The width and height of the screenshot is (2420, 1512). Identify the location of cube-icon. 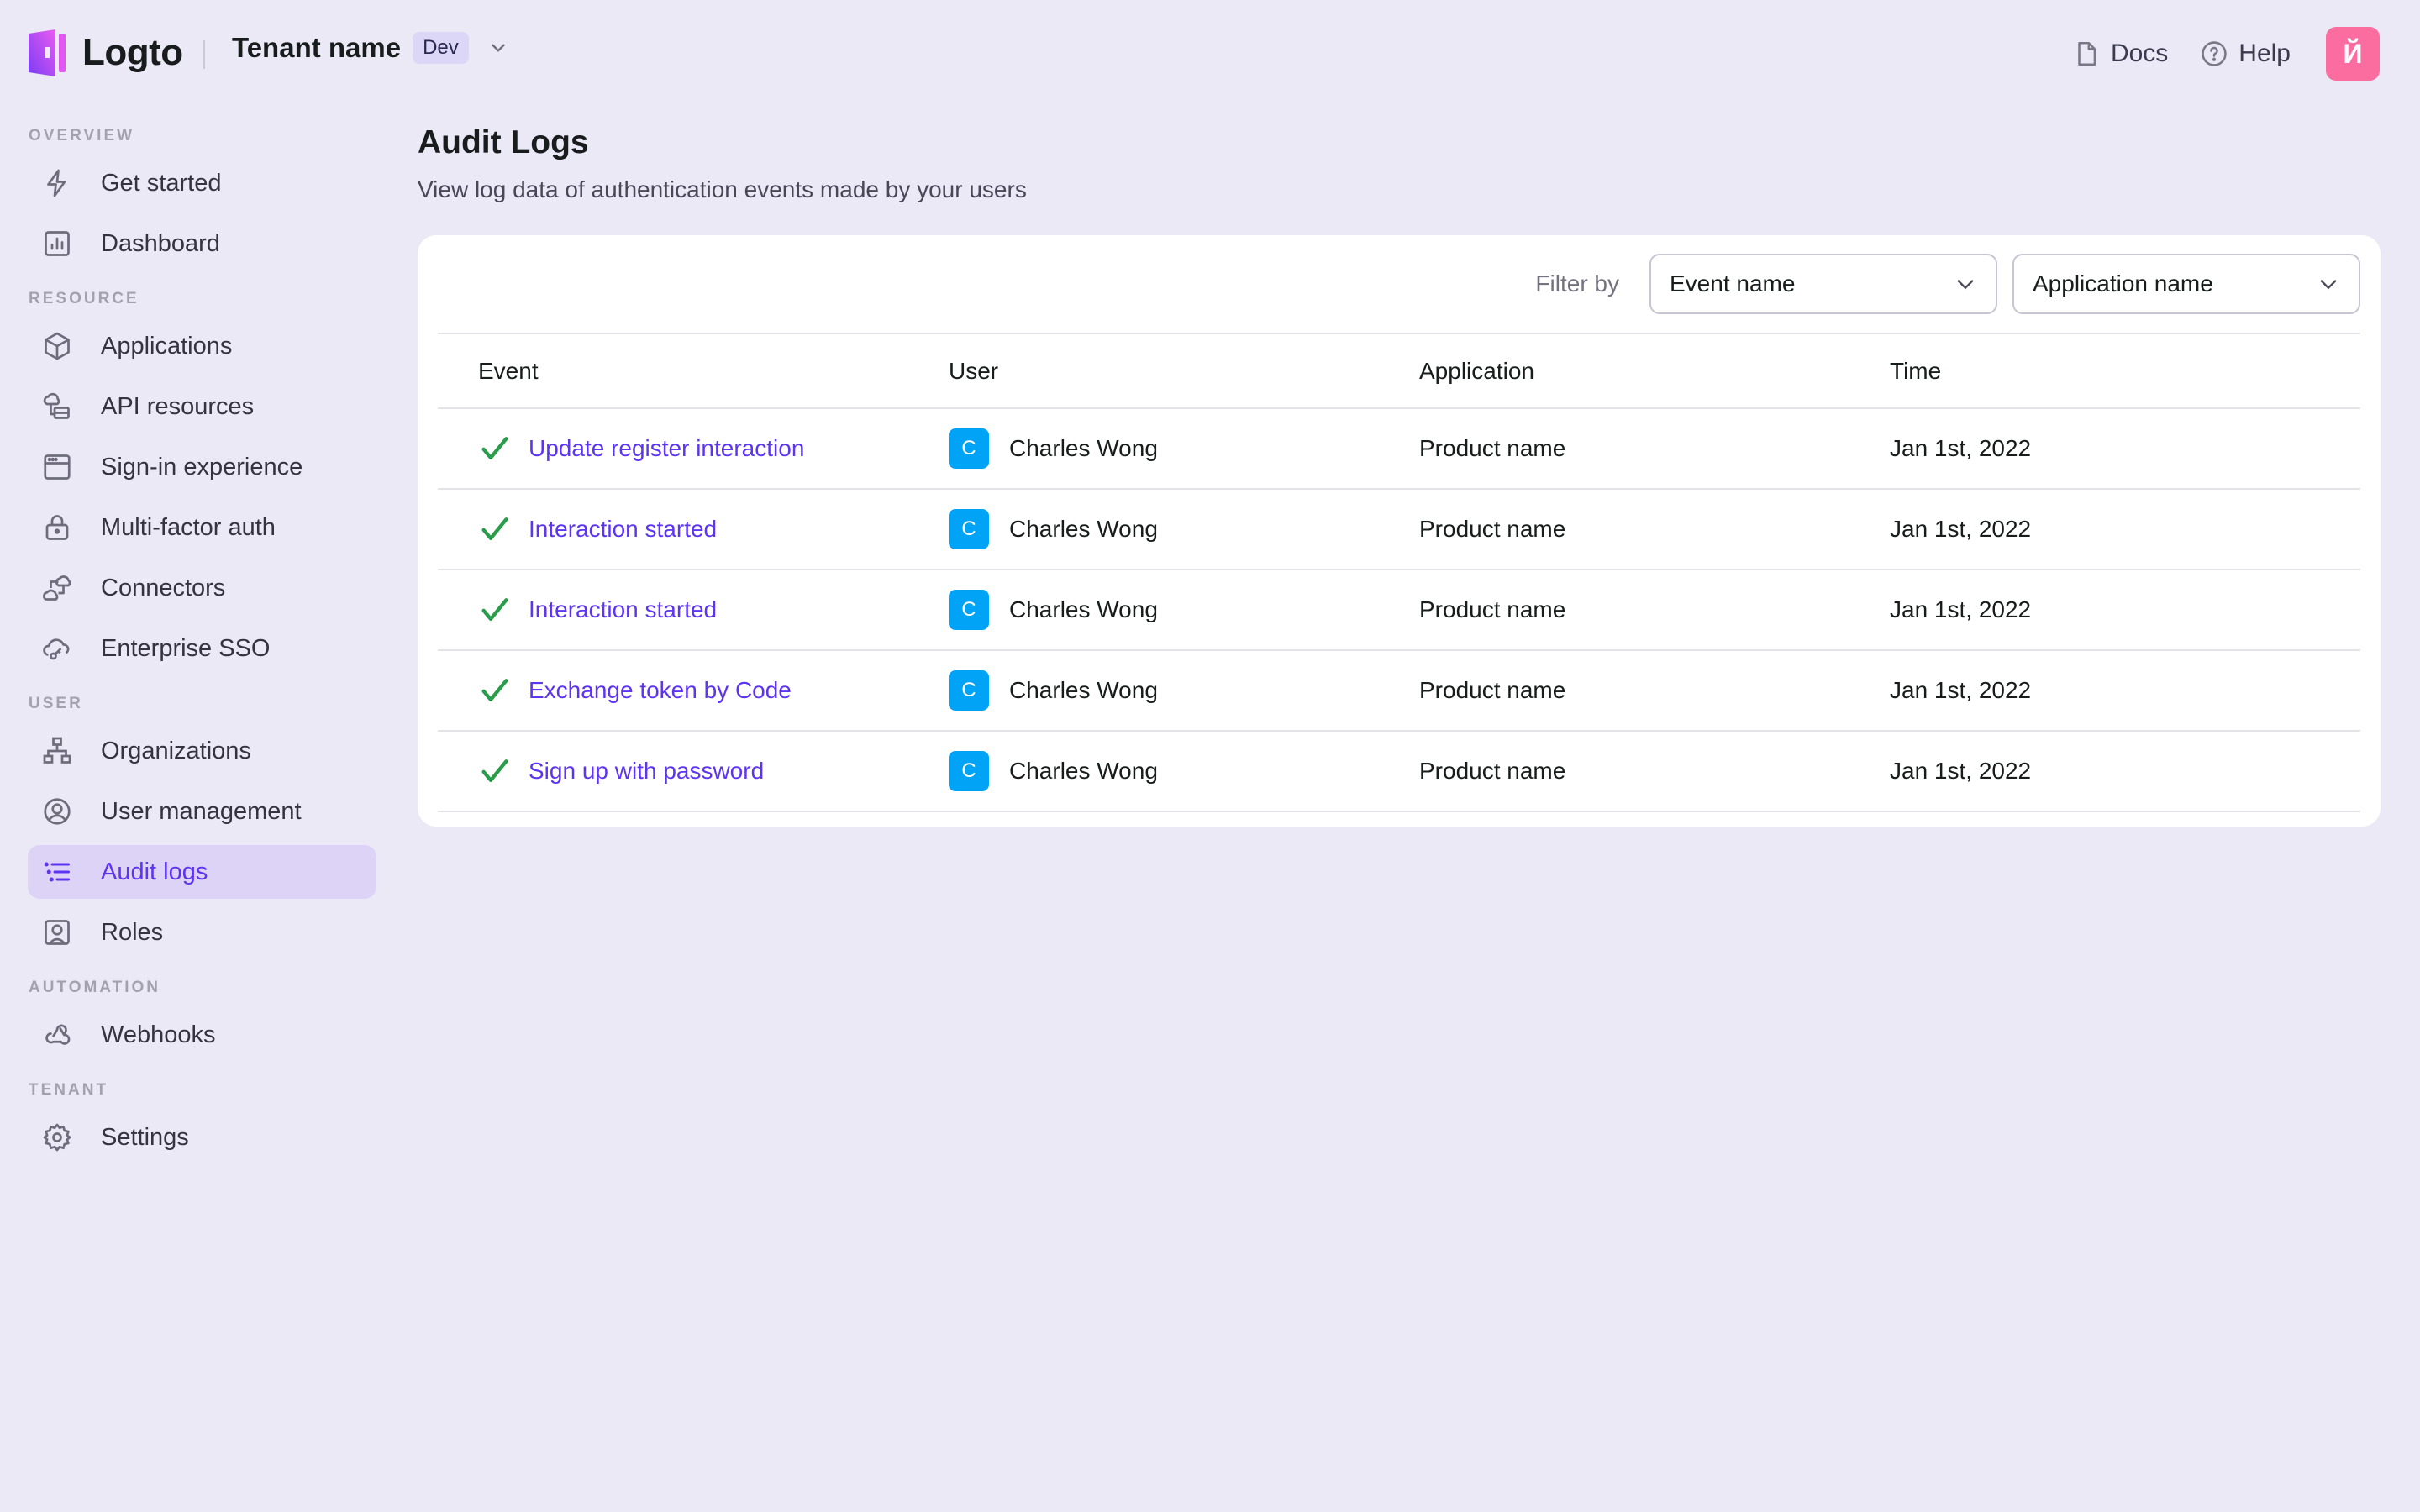
(57, 346).